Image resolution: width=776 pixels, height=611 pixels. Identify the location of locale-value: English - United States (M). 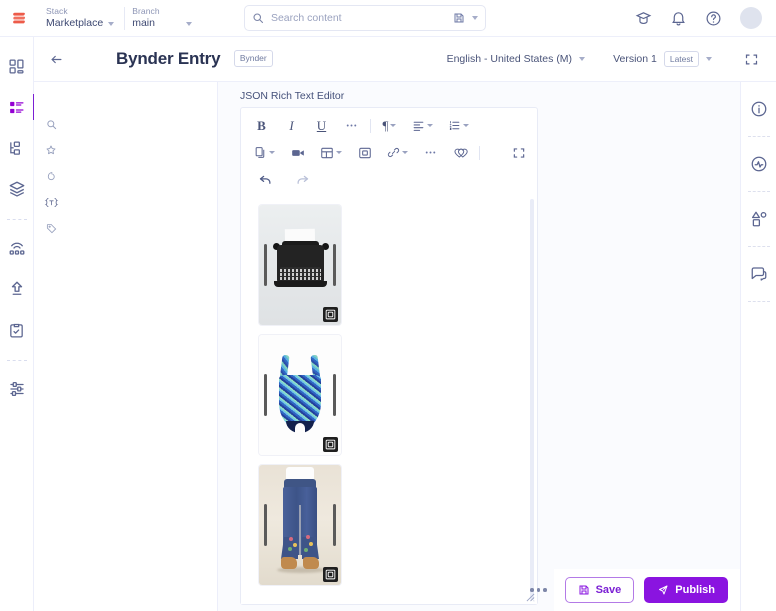
(509, 59).